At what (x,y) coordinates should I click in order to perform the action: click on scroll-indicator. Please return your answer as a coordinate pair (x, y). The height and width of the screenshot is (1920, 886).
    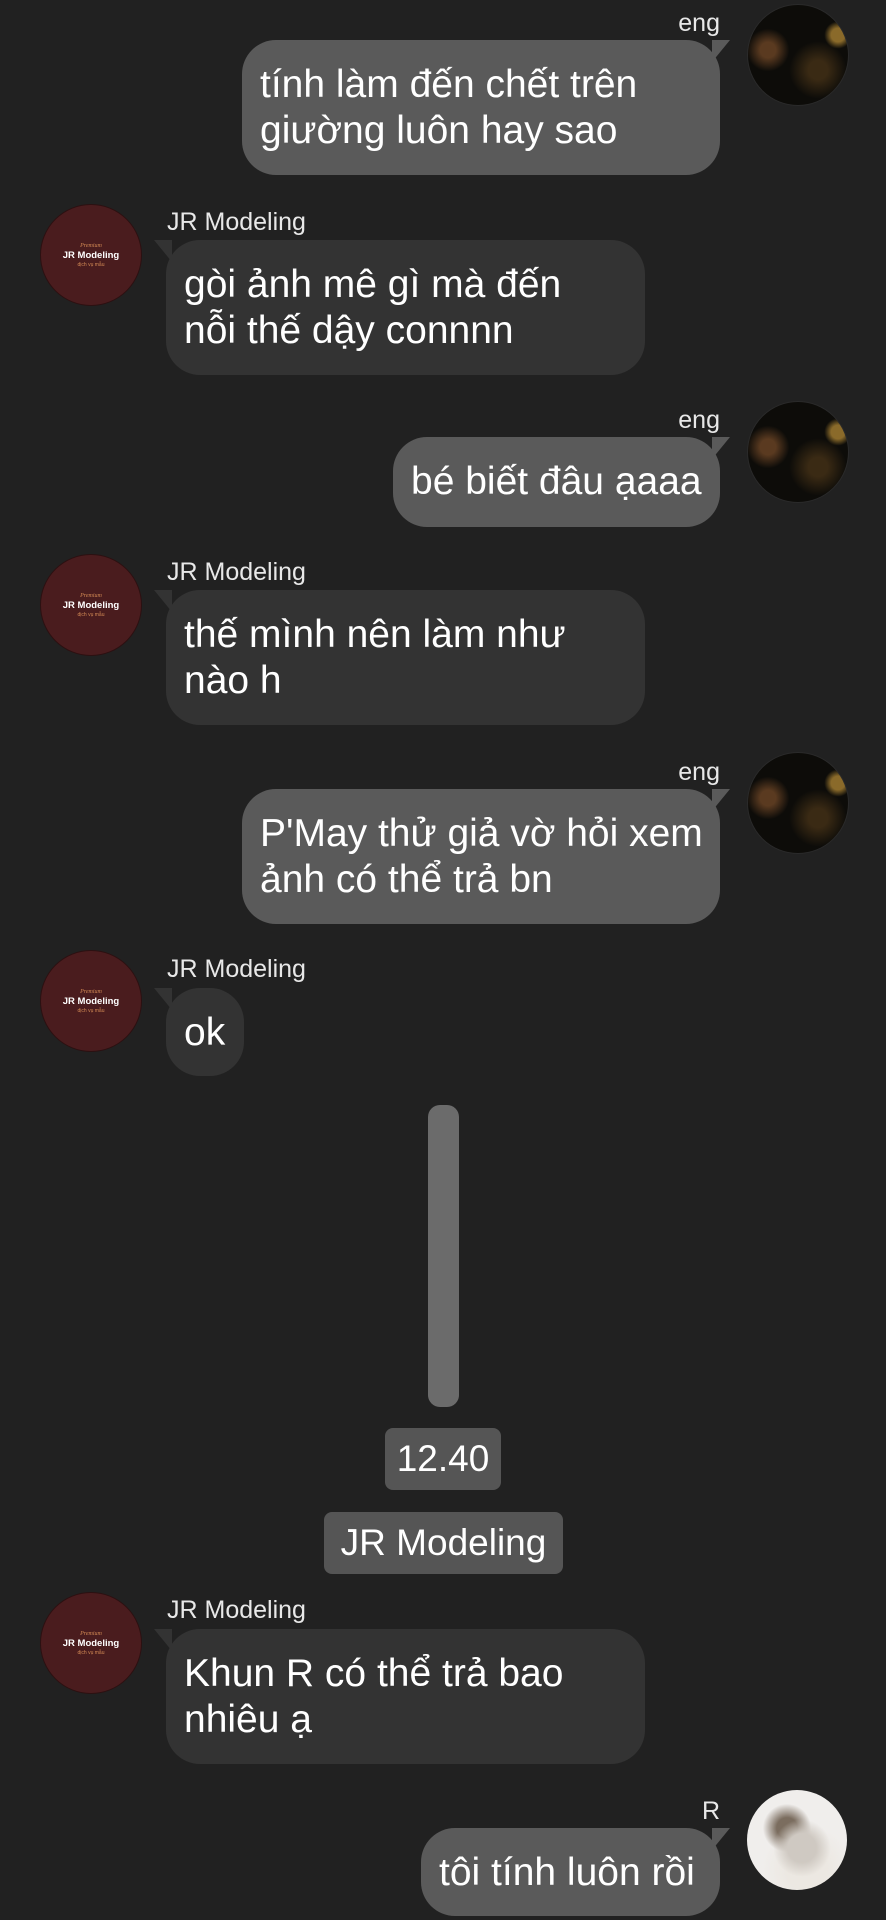
    Looking at the image, I should click on (443, 1256).